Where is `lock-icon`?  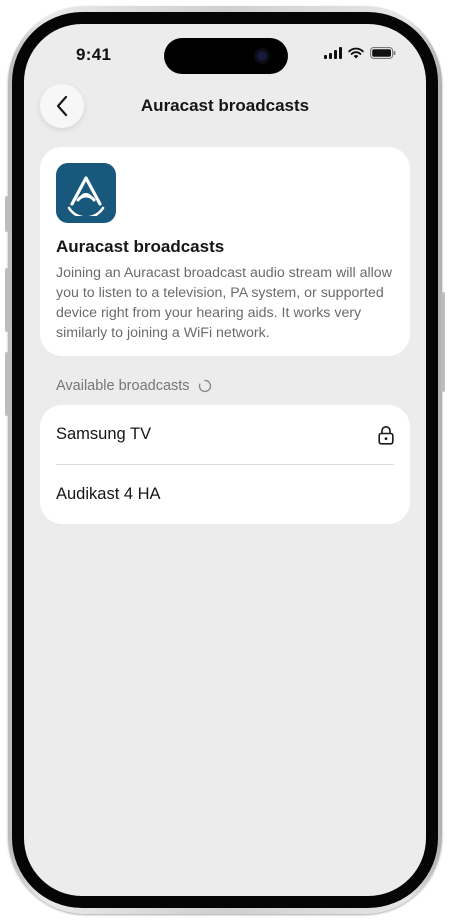
lock-icon is located at coordinates (386, 435).